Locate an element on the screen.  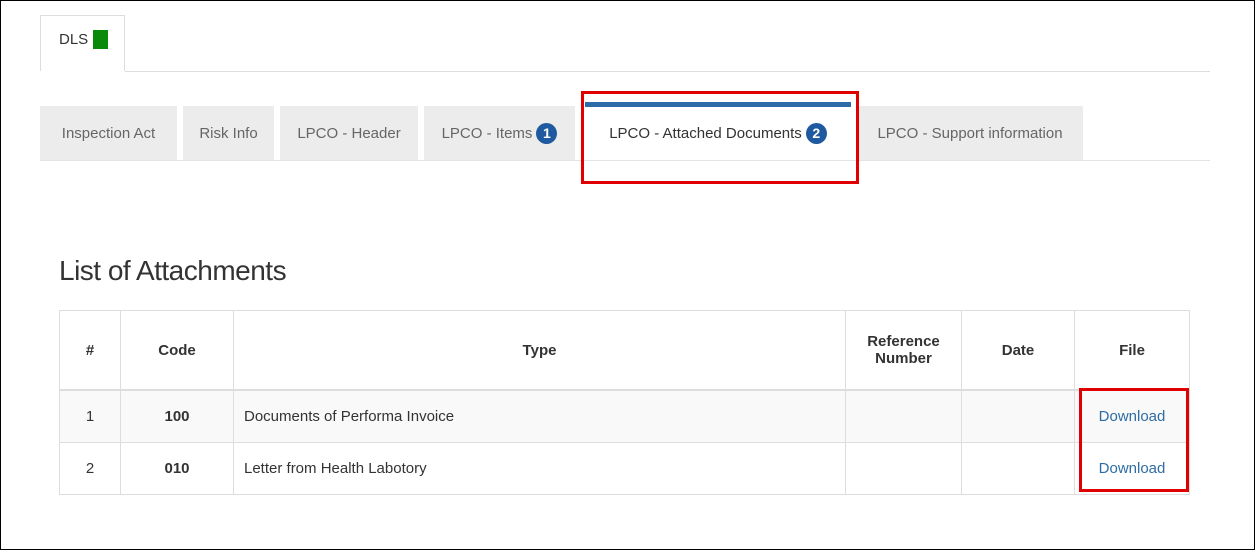
cell-type: Letter from Health Labotory is located at coordinates (539, 468).